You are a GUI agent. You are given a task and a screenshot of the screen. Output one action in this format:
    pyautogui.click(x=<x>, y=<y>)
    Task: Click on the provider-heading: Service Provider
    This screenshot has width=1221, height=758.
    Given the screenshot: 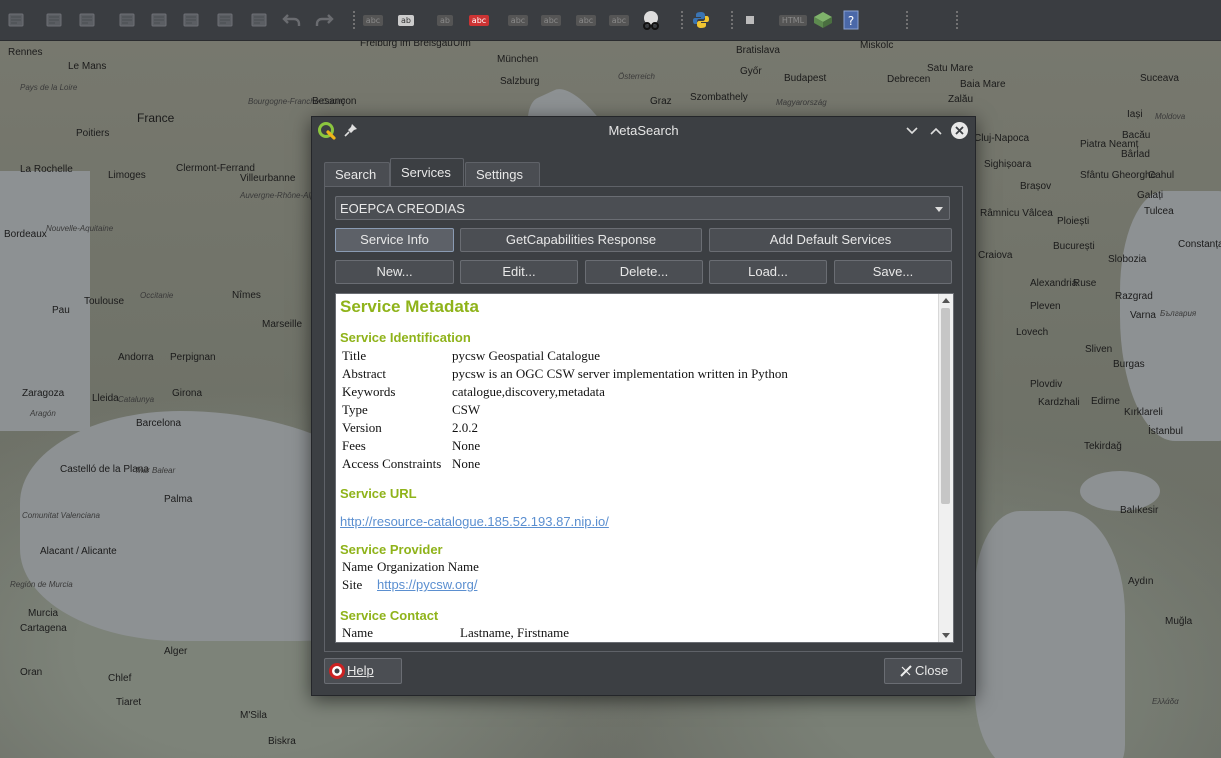 What is the action you would take?
    pyautogui.click(x=391, y=549)
    